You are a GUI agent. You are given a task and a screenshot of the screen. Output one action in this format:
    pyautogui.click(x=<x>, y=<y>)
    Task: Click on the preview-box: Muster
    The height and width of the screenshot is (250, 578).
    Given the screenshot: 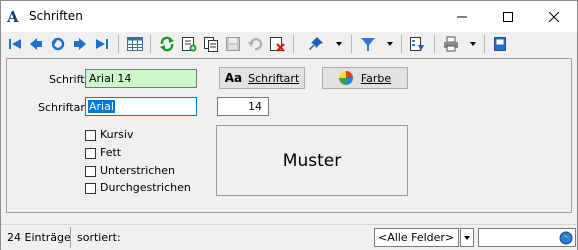 What is the action you would take?
    pyautogui.click(x=312, y=160)
    